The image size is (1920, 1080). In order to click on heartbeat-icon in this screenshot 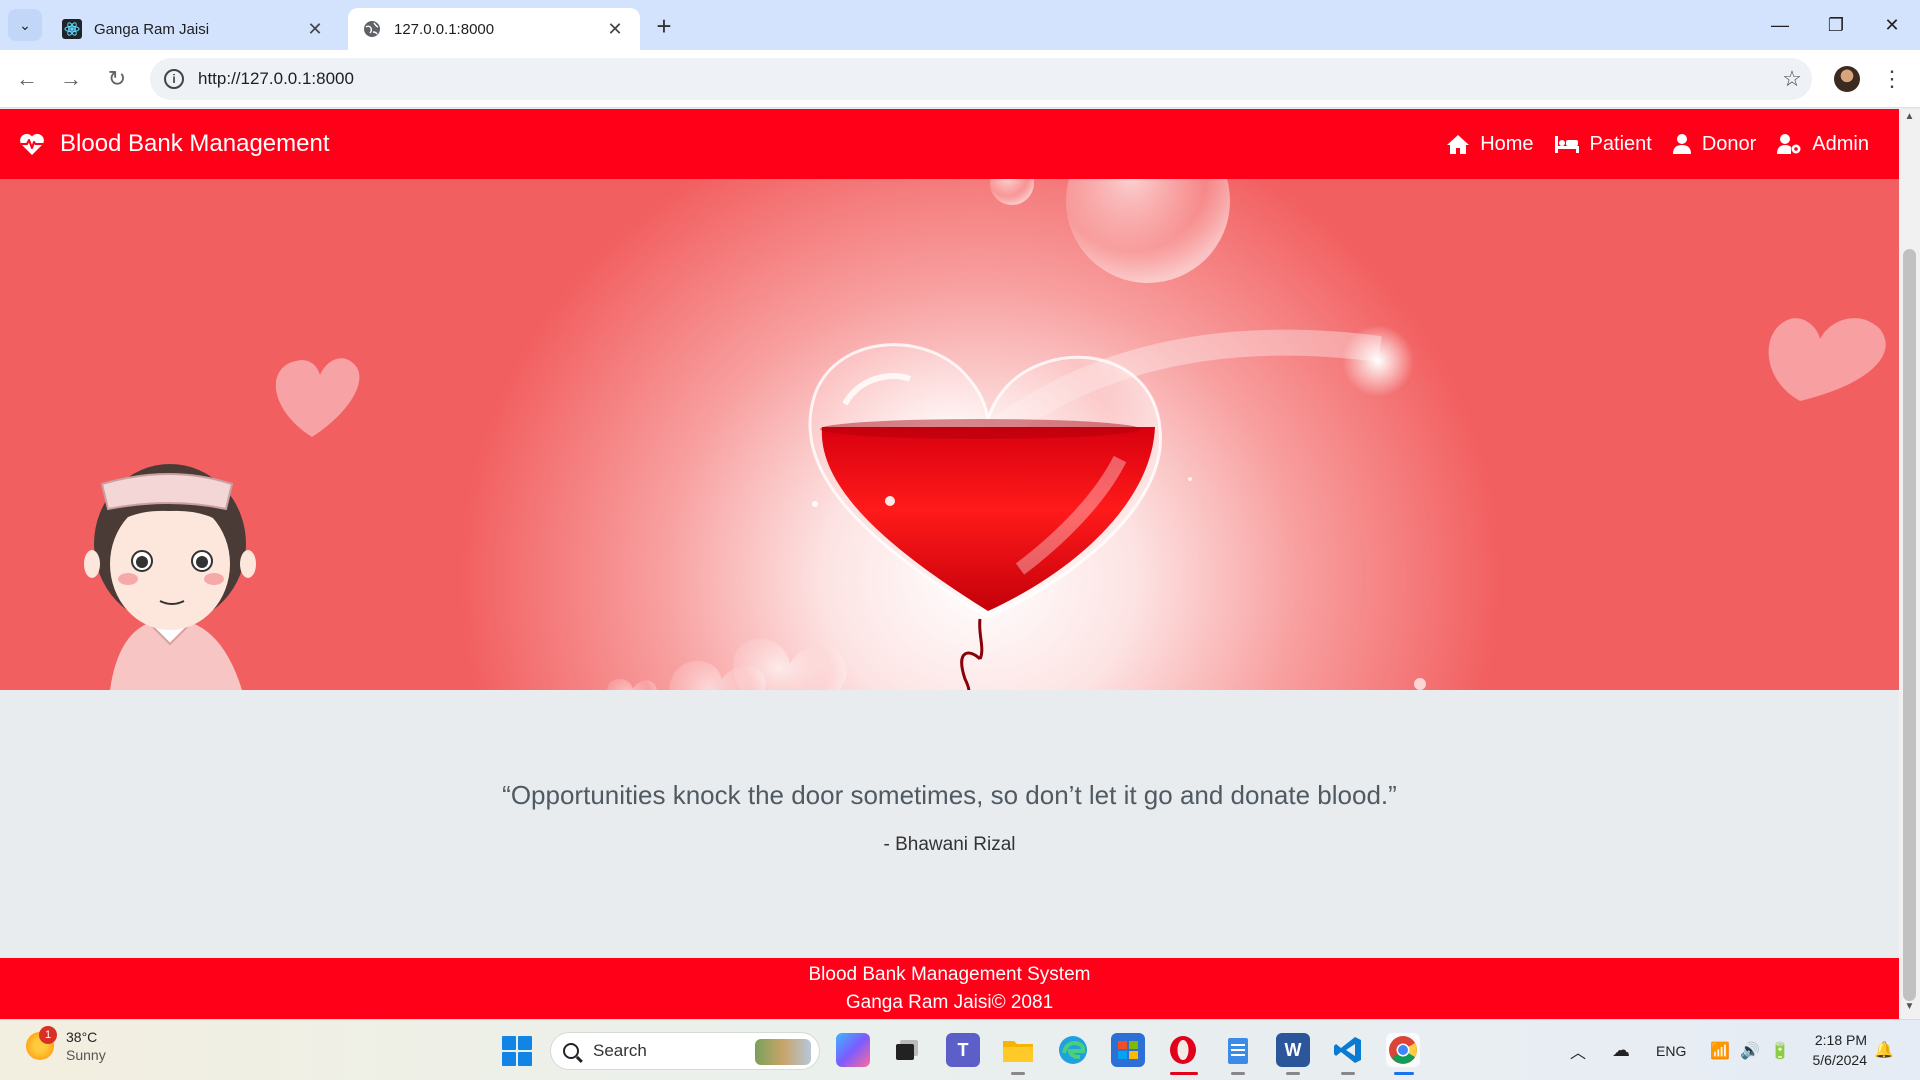, I will do `click(32, 144)`.